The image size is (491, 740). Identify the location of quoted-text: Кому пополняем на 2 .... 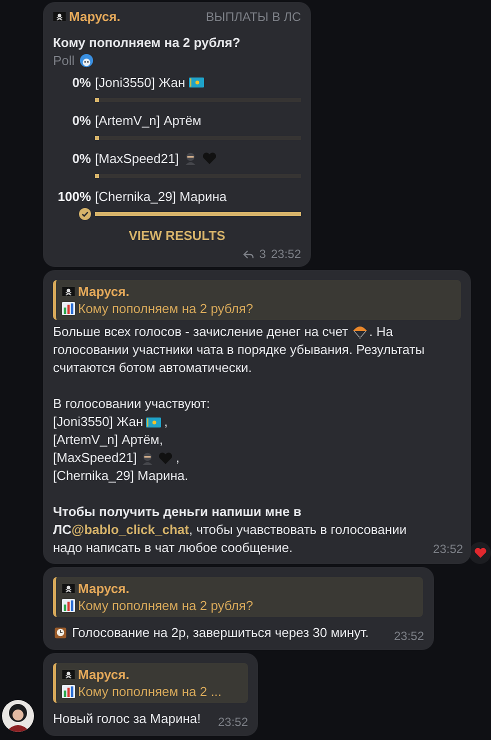
(150, 691).